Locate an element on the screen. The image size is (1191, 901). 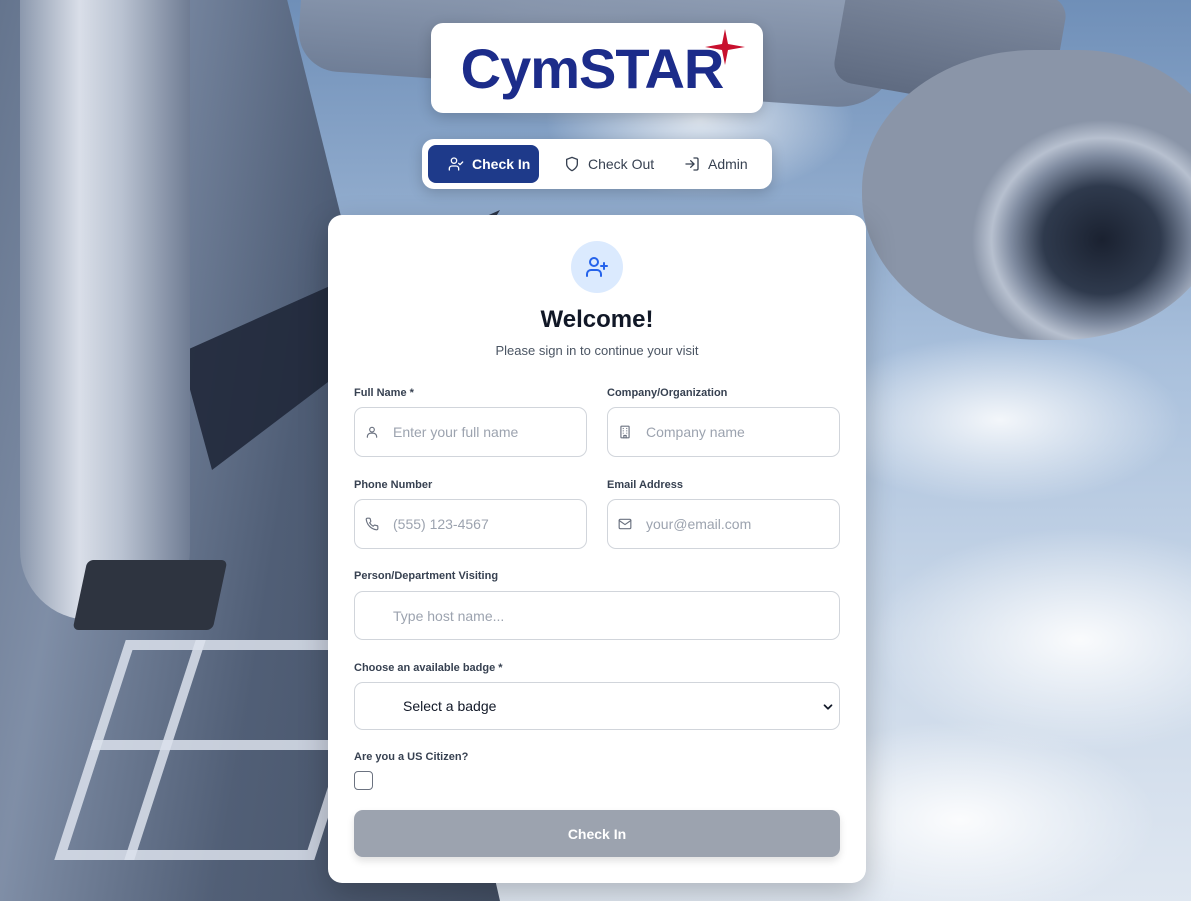
badge-select-value: Select a badge is located at coordinates (450, 706).